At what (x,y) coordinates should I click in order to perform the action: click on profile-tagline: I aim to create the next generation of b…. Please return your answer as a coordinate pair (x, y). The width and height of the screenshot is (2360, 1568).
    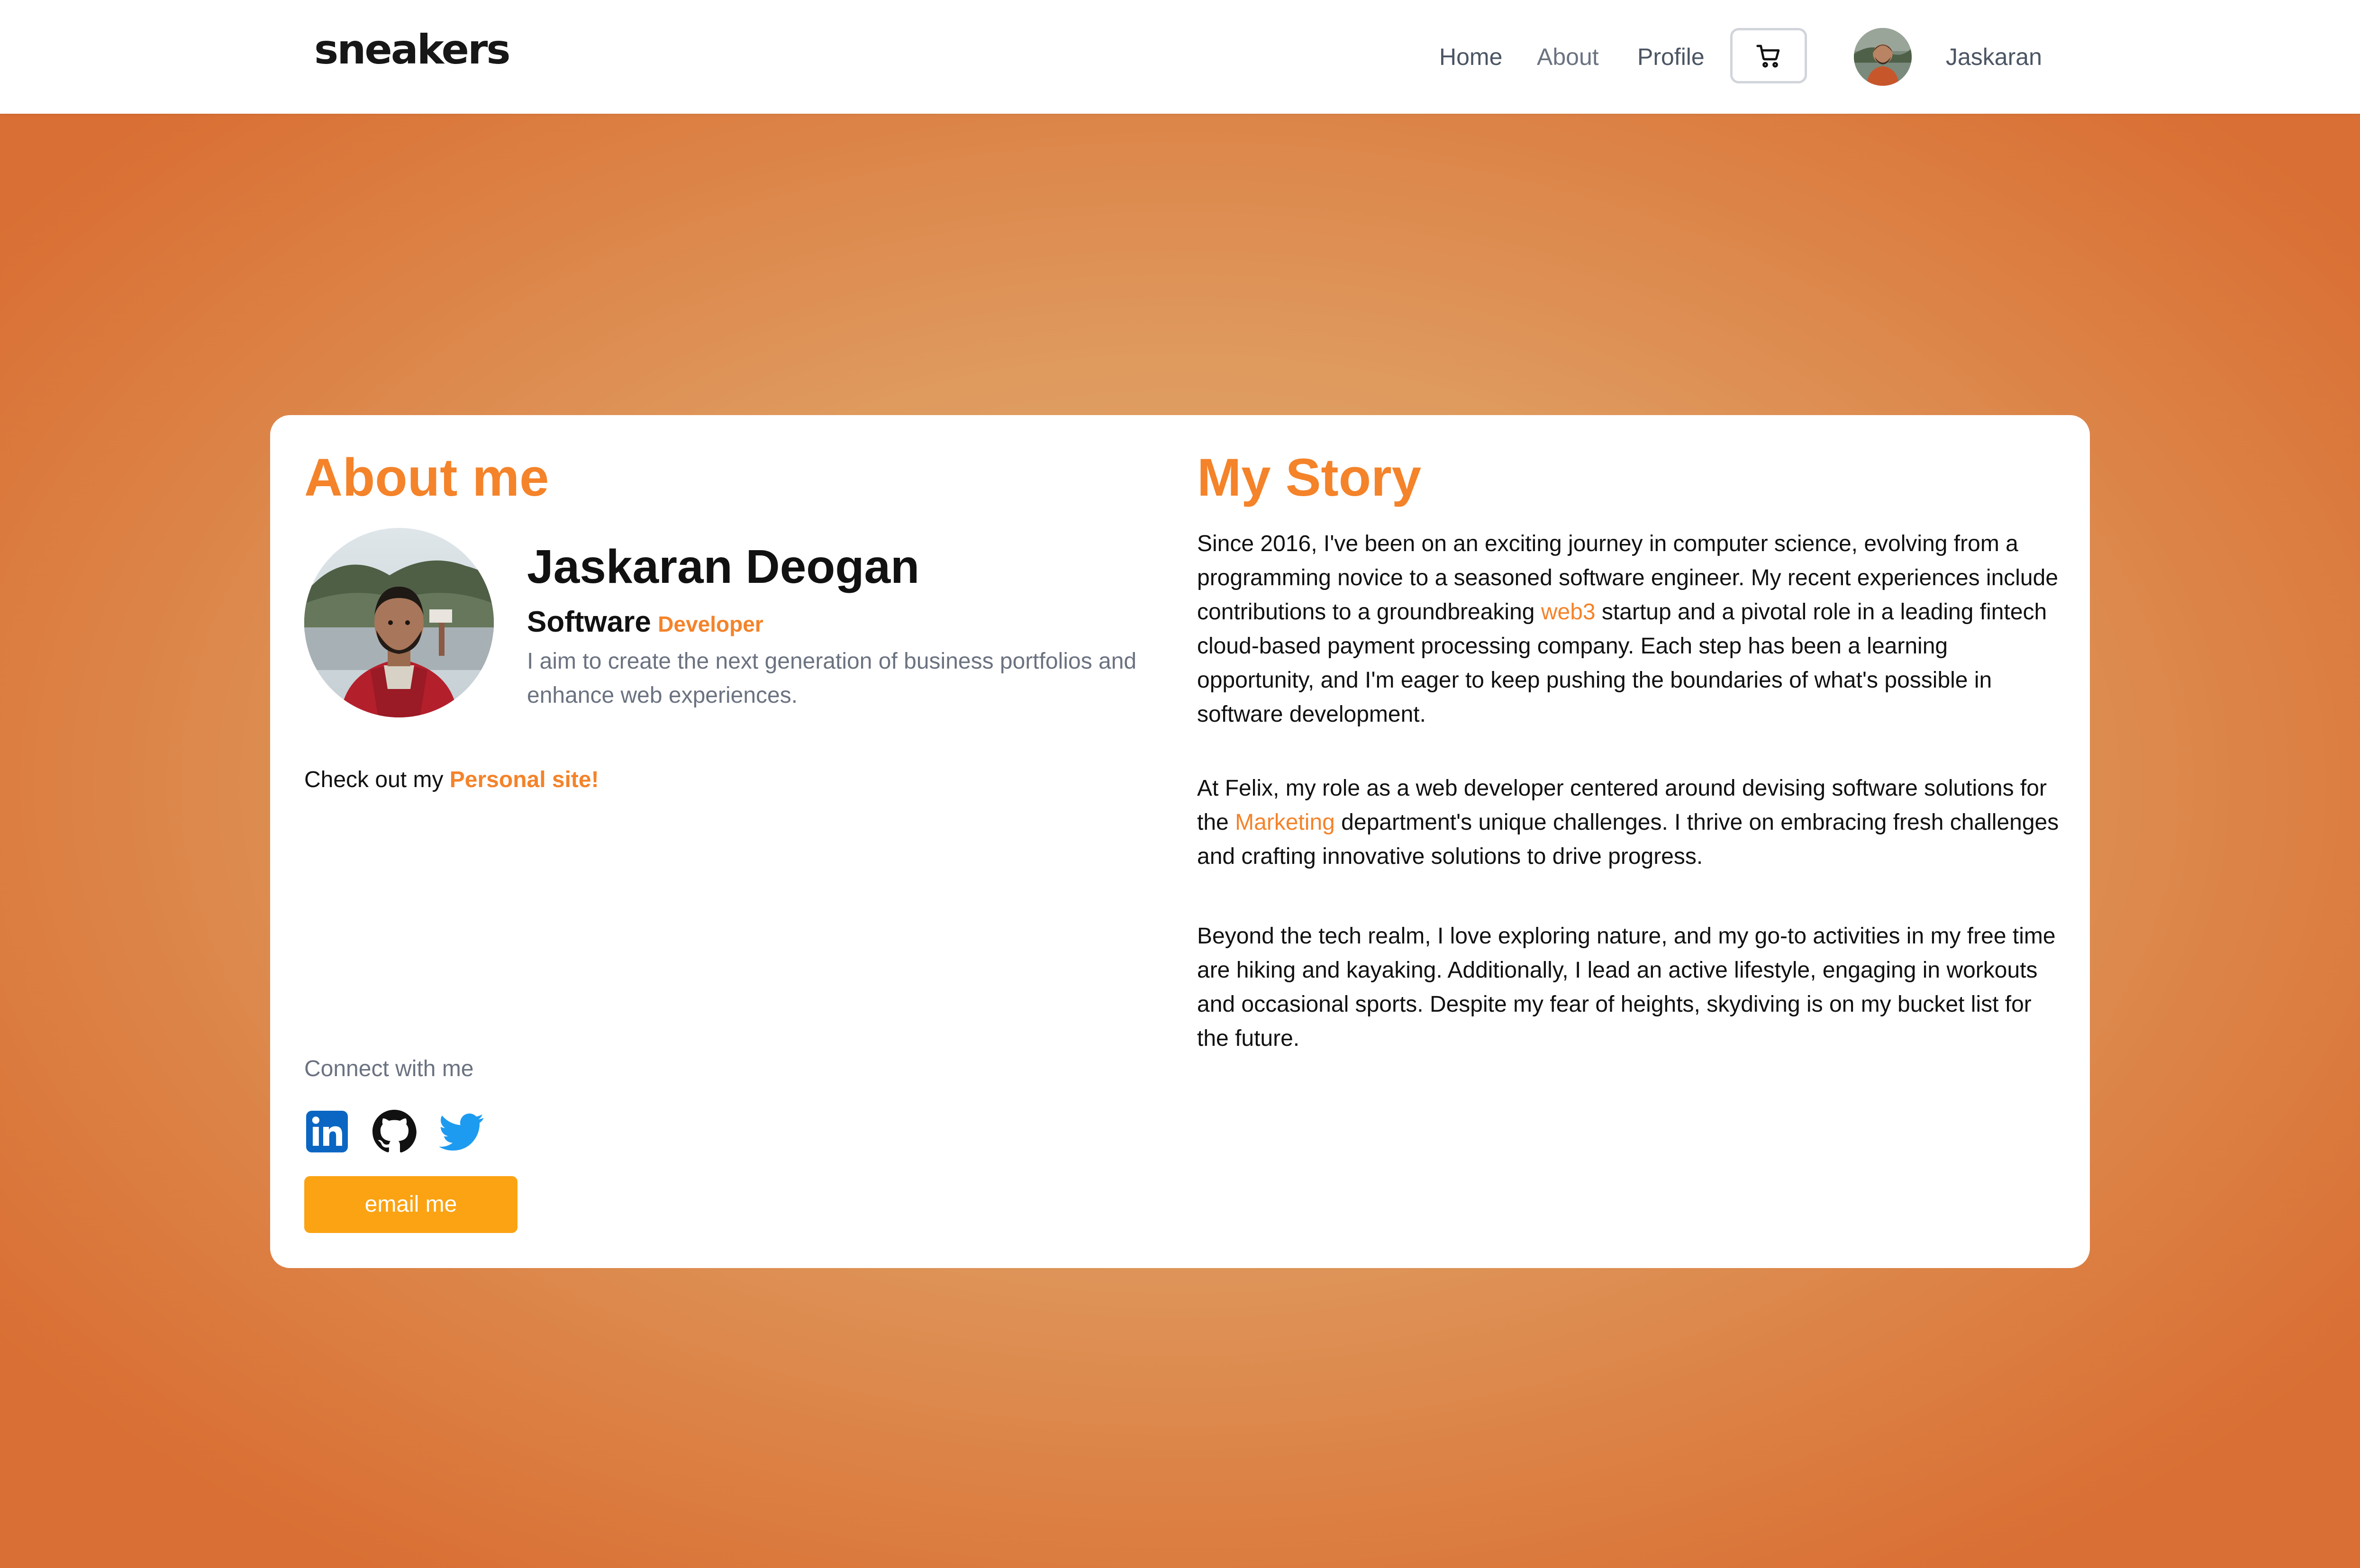
    Looking at the image, I should click on (832, 678).